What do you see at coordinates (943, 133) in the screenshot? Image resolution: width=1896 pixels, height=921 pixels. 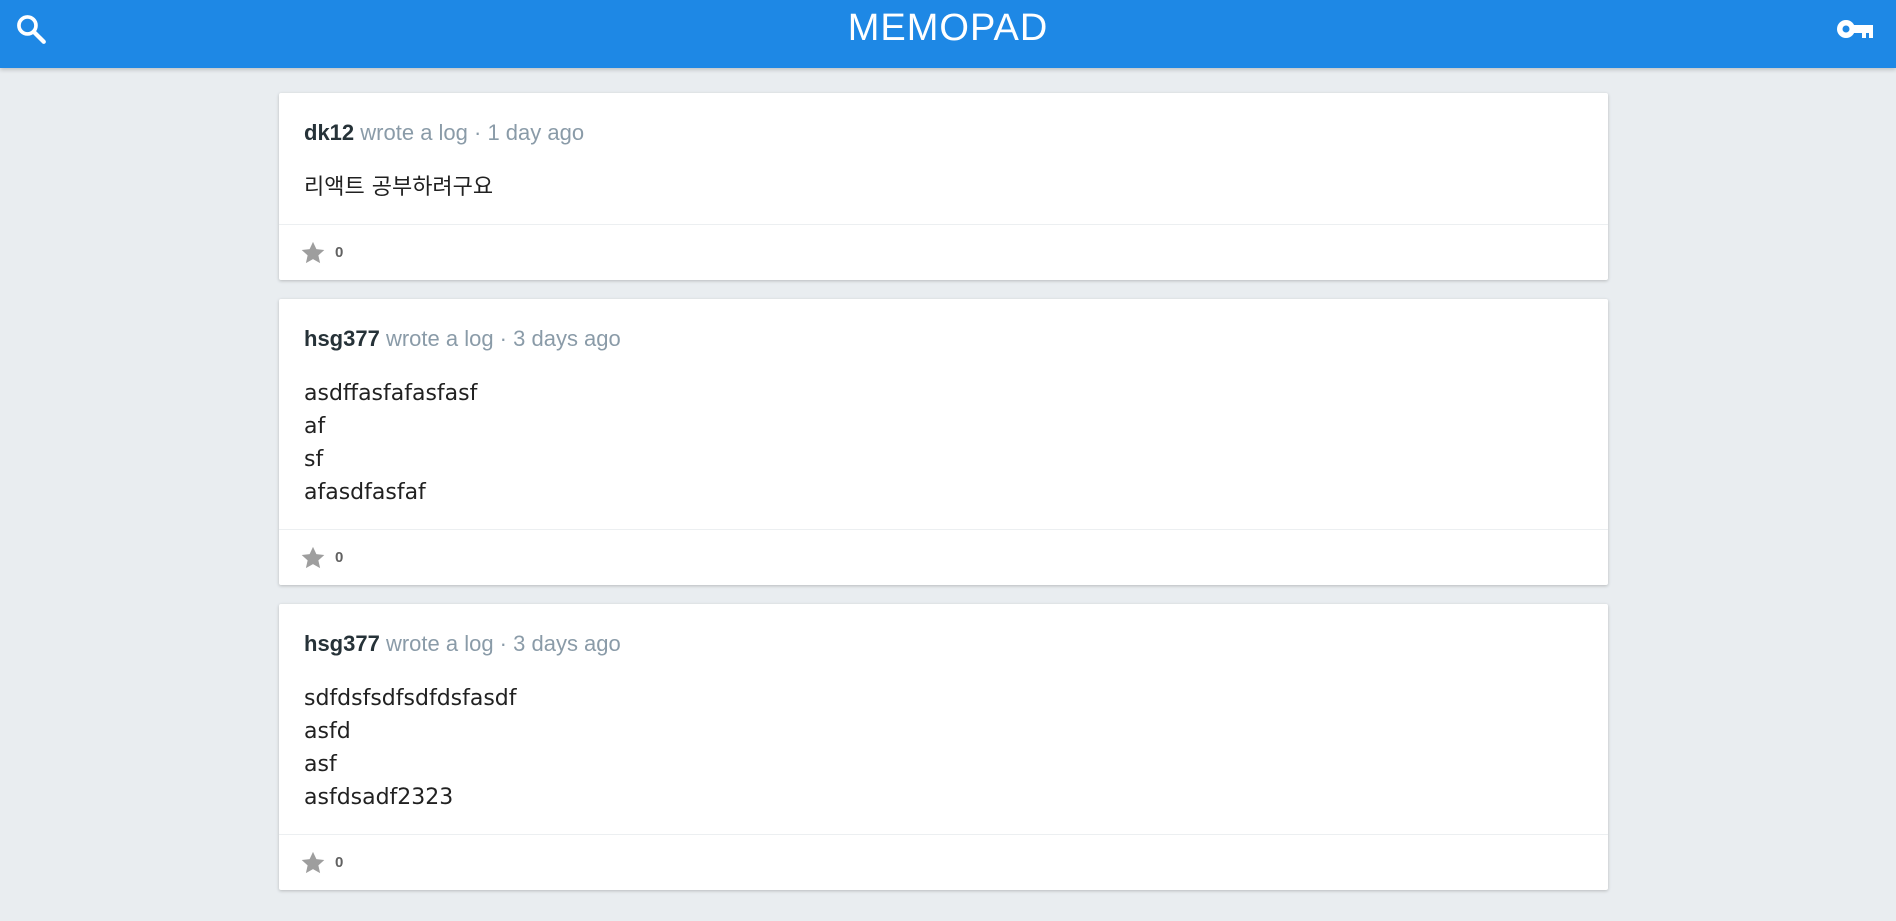 I see `memo-header: dk12 wrote a log · 1 day ago` at bounding box center [943, 133].